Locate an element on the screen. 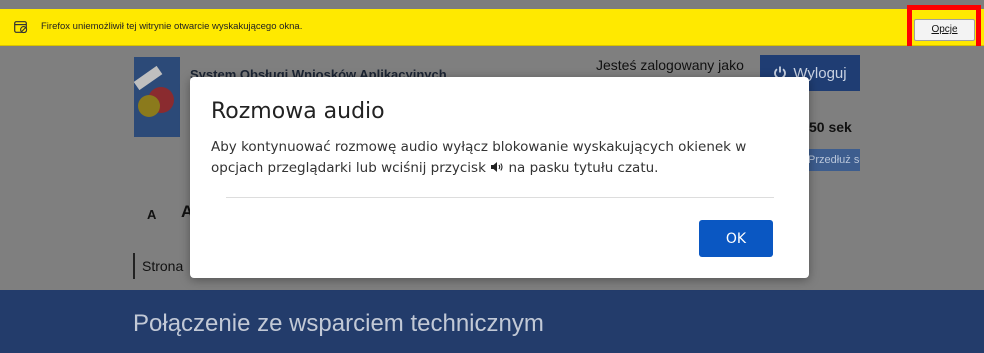 This screenshot has height=353, width=984. extend-session-button: Przedłuż sesję is located at coordinates (833, 160).